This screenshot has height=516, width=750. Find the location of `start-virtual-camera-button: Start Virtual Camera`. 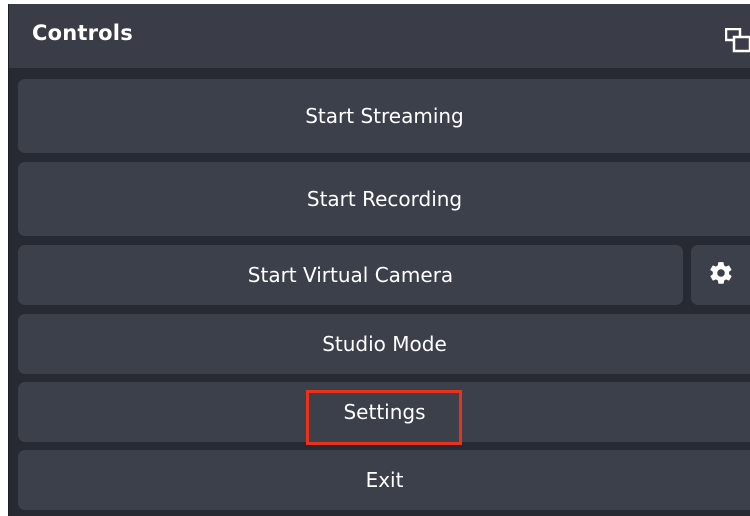

start-virtual-camera-button: Start Virtual Camera is located at coordinates (350, 275).